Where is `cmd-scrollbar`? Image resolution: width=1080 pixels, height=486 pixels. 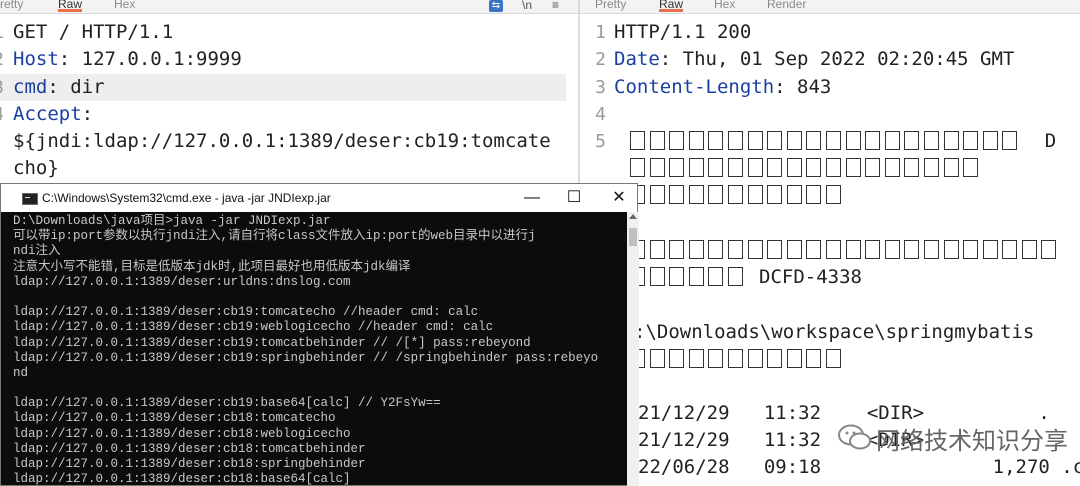
cmd-scrollbar is located at coordinates (633, 349).